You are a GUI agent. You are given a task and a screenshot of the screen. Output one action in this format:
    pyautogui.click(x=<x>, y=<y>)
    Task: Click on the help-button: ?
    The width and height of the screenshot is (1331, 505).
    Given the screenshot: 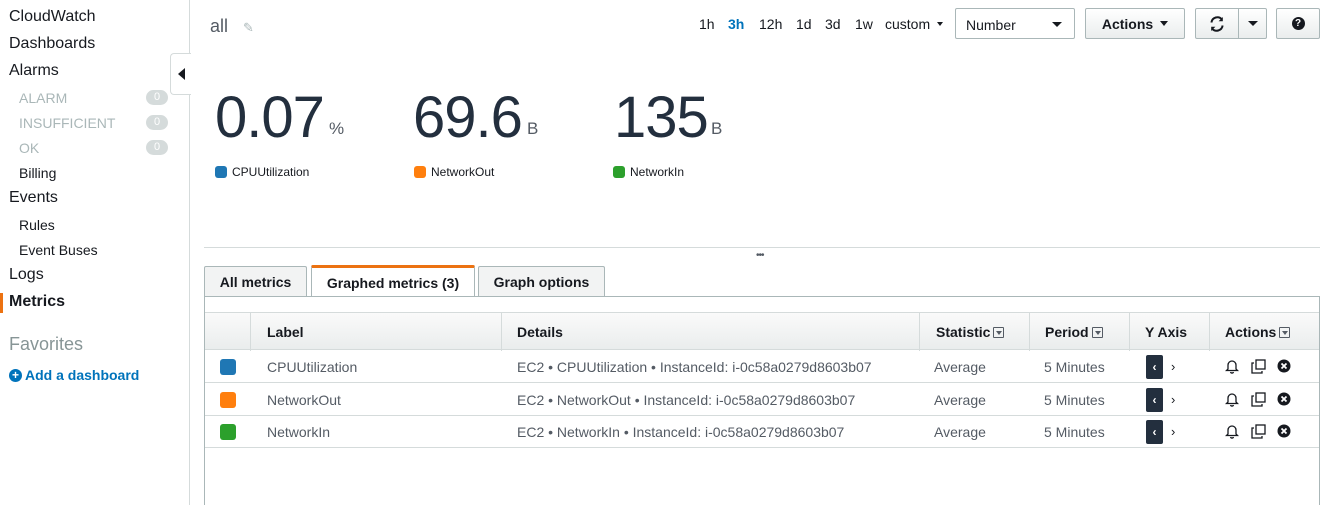 What is the action you would take?
    pyautogui.click(x=1298, y=23)
    